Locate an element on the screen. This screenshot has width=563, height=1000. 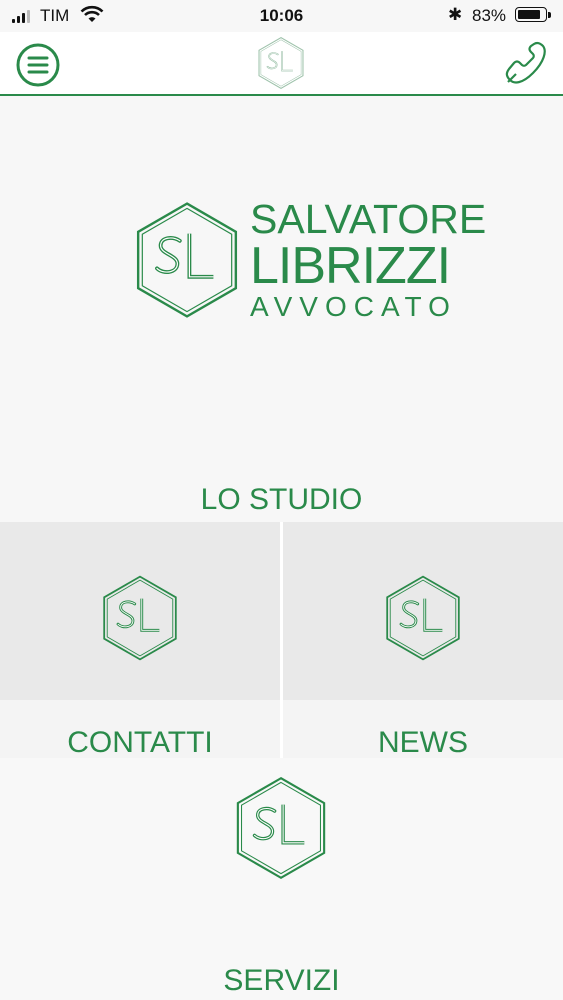
hamburger-menu-icon is located at coordinates (38, 65).